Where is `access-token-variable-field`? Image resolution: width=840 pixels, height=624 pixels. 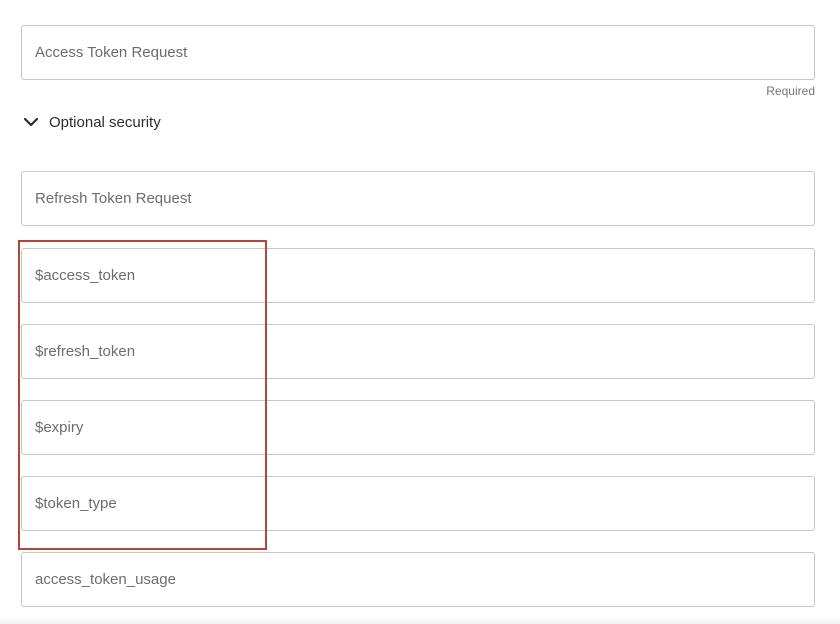 access-token-variable-field is located at coordinates (418, 275).